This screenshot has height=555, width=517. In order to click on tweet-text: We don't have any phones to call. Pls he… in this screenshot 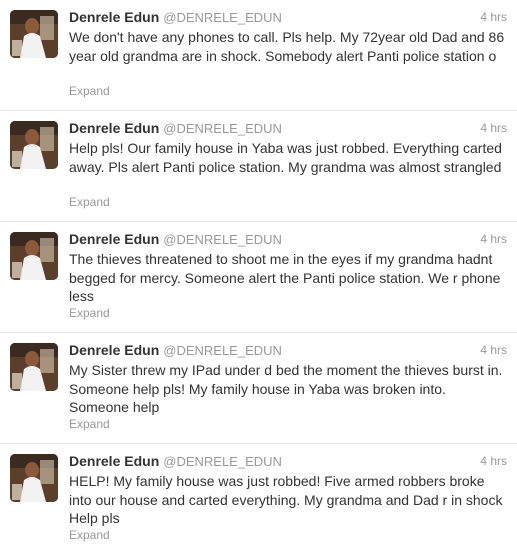, I will do `click(287, 46)`.